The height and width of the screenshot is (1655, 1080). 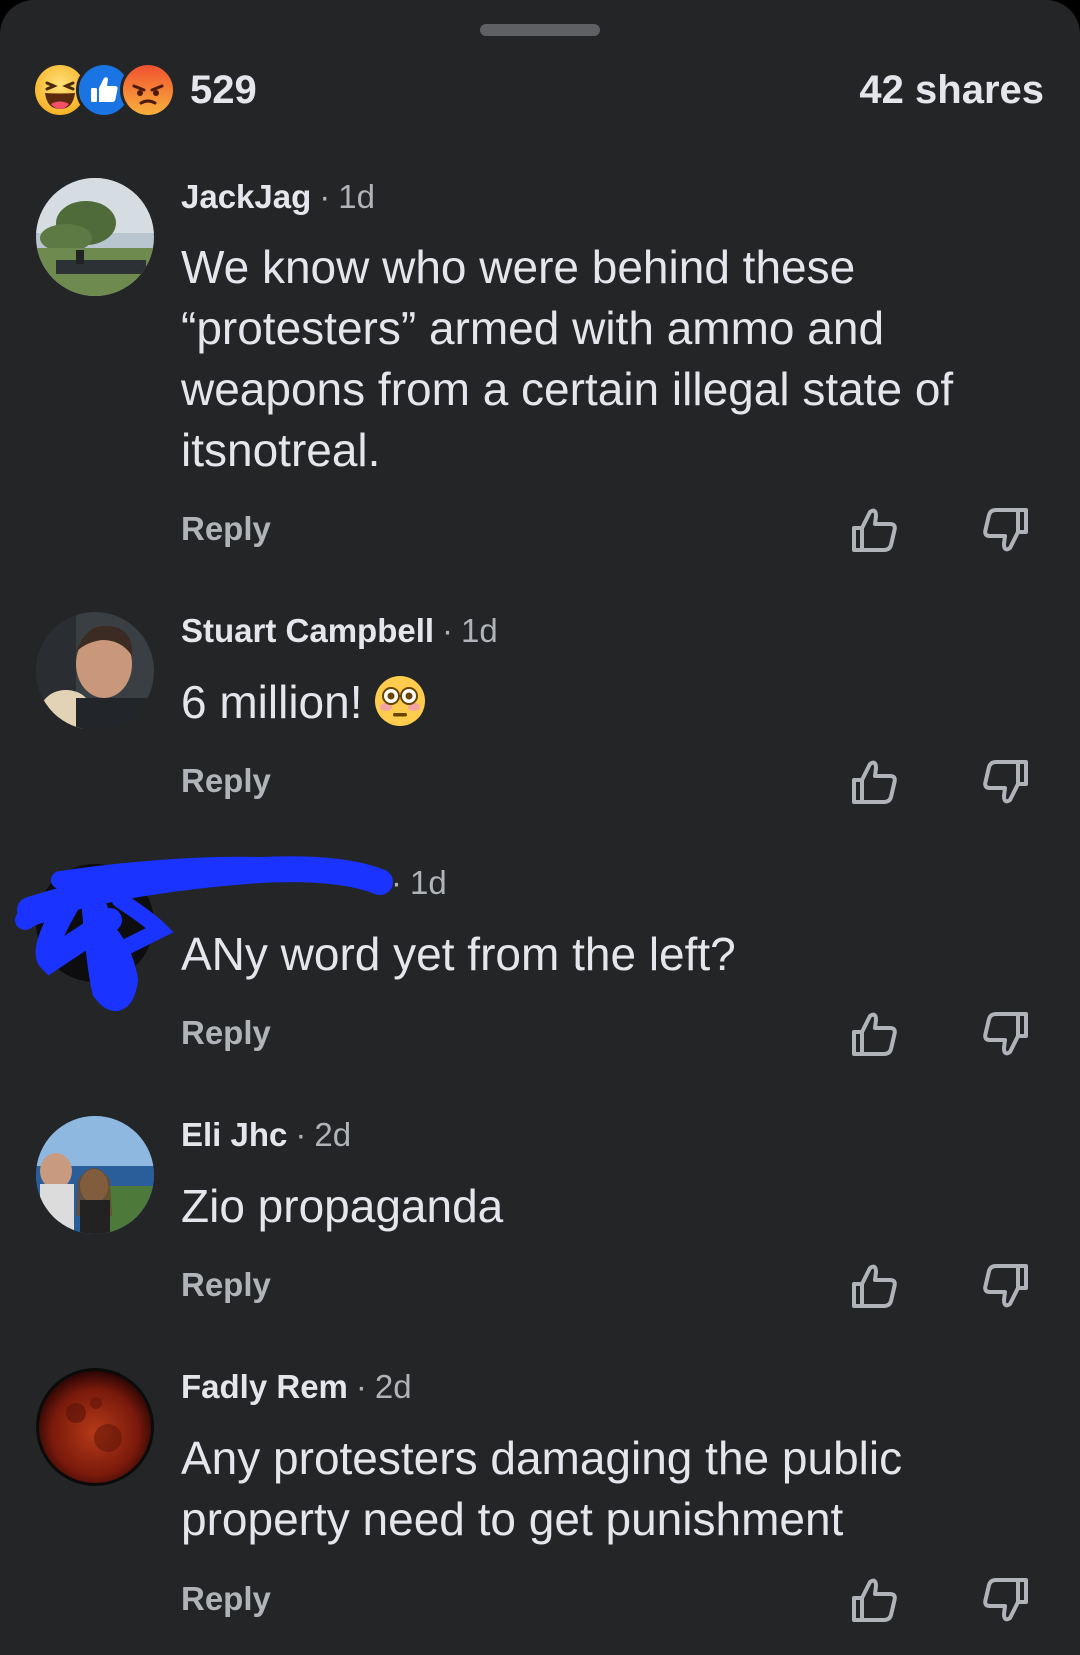 What do you see at coordinates (307, 630) in the screenshot?
I see `comment-author: Stuart Campbell` at bounding box center [307, 630].